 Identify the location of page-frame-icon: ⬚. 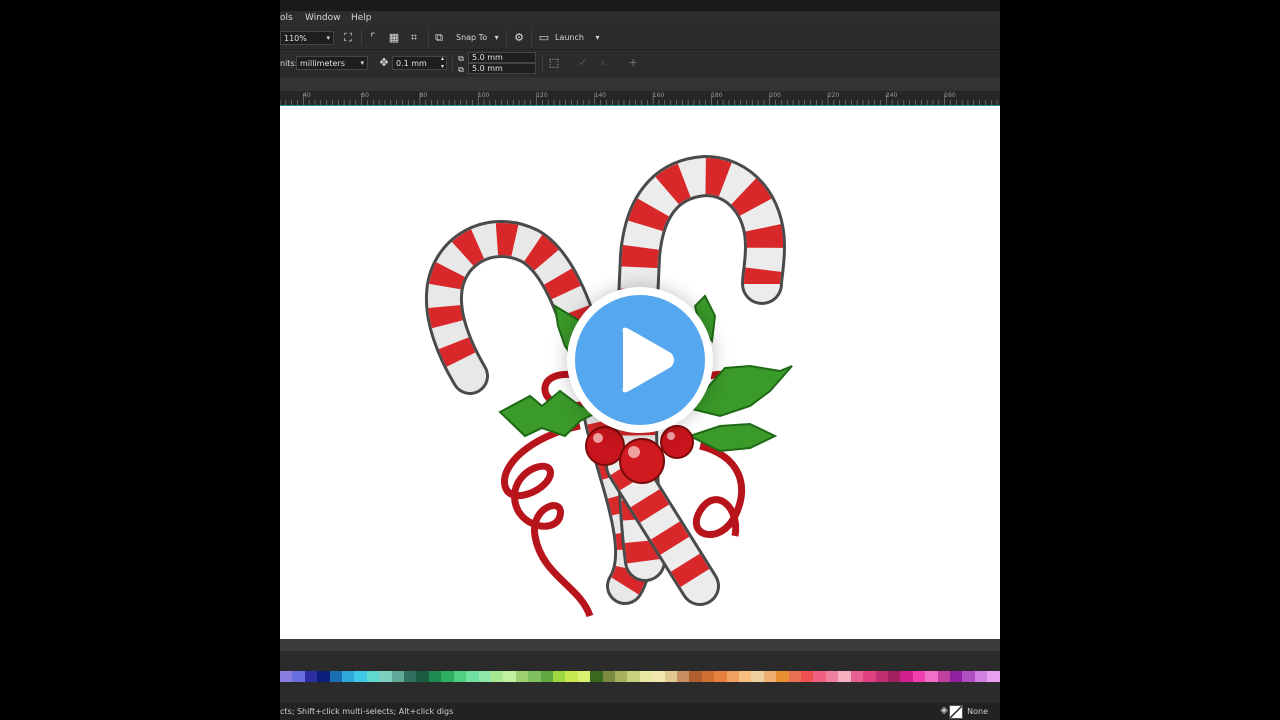
(554, 63).